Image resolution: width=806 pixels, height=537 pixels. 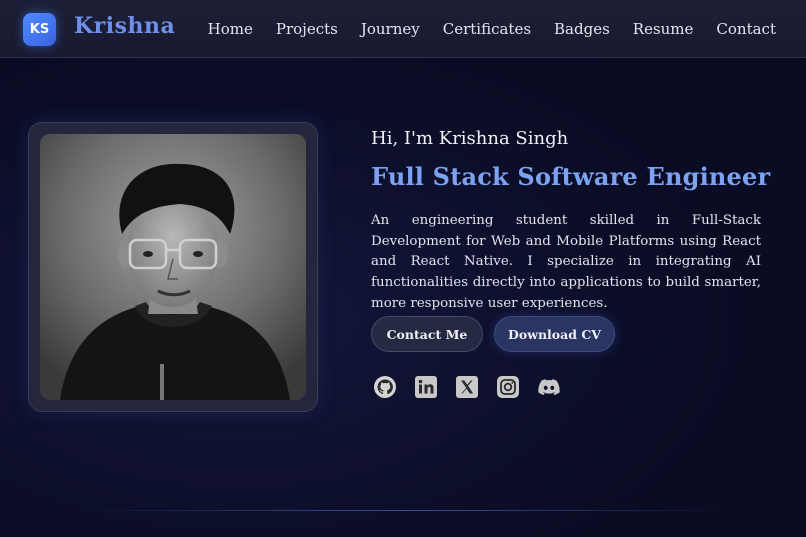 What do you see at coordinates (549, 387) in the screenshot?
I see `discord-icon` at bounding box center [549, 387].